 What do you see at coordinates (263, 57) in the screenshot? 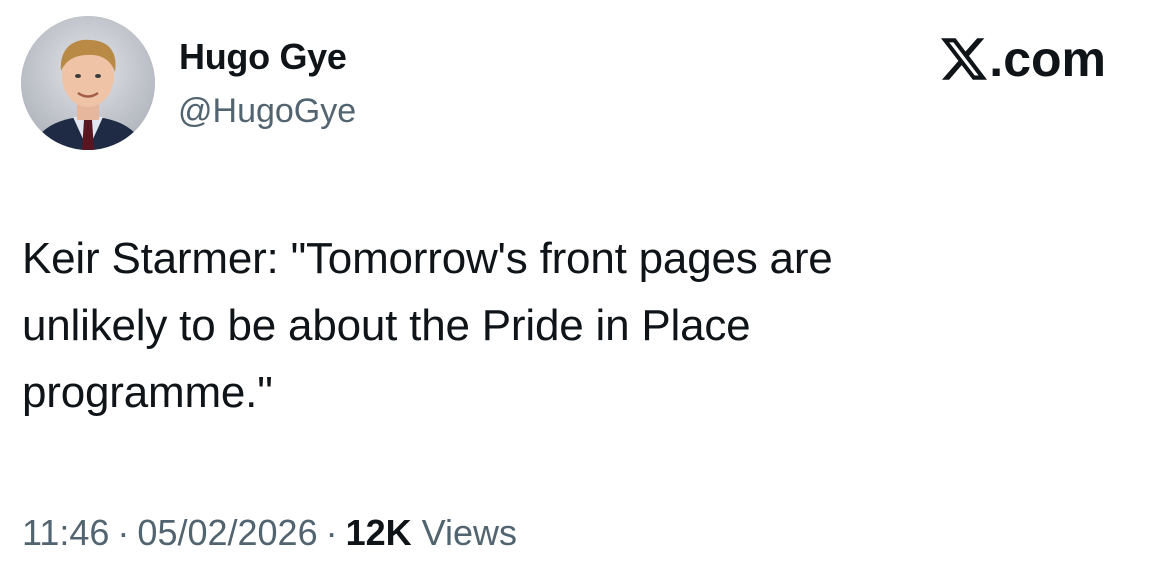
I see `author-display-name: Hugo Gye` at bounding box center [263, 57].